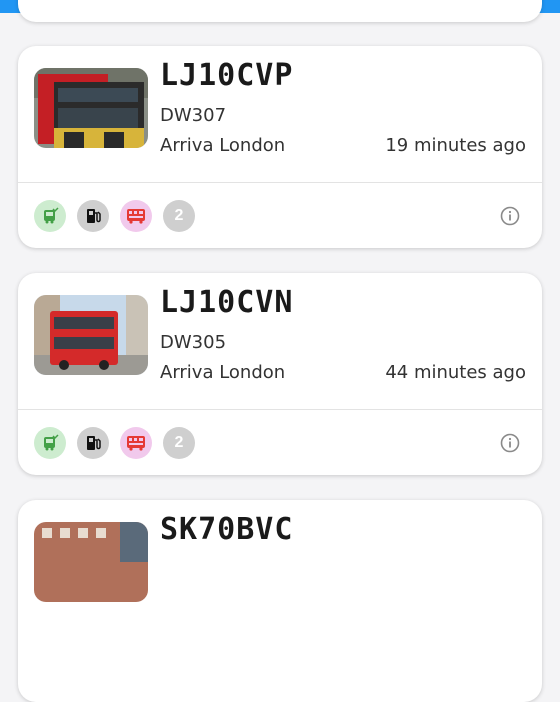 This screenshot has height=702, width=560. What do you see at coordinates (227, 75) in the screenshot?
I see `registration: LJ10CVP` at bounding box center [227, 75].